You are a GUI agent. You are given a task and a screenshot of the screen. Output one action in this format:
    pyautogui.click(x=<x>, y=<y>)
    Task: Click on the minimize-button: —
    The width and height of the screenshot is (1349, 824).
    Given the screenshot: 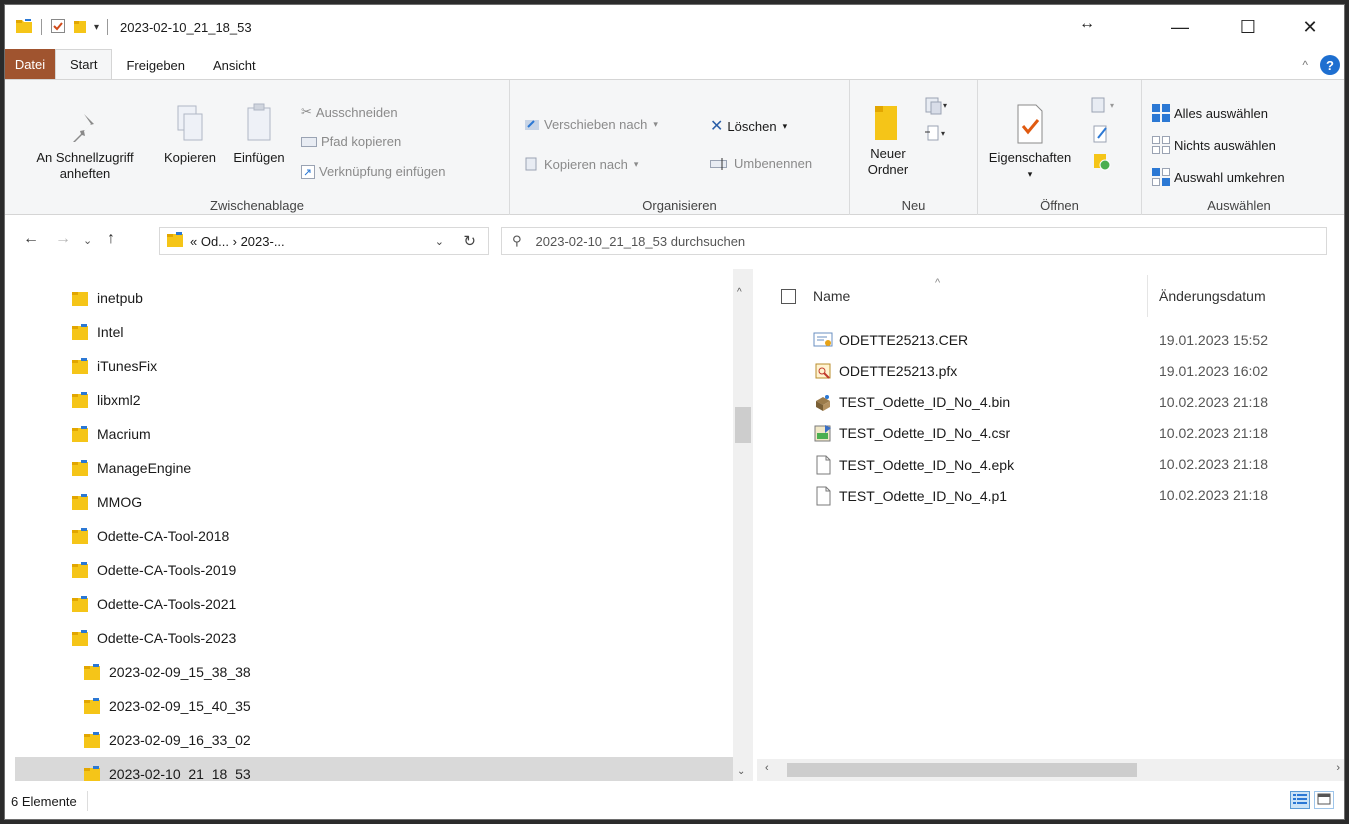 What is the action you would take?
    pyautogui.click(x=1180, y=27)
    